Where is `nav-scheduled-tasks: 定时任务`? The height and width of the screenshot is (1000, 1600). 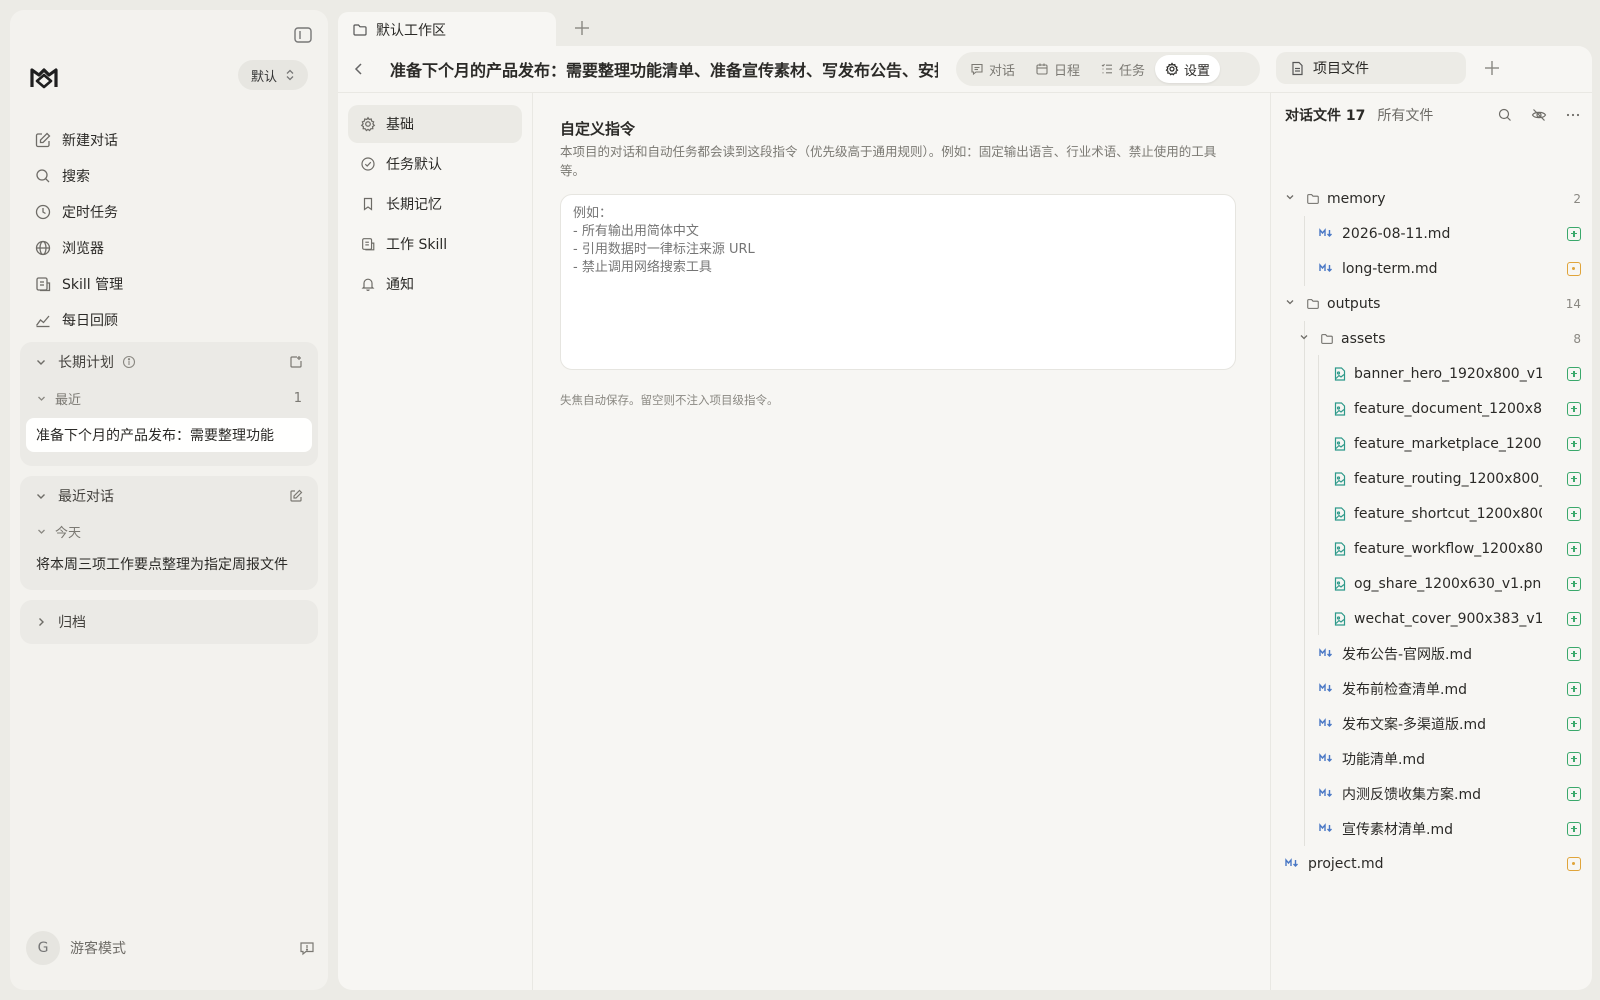
nav-scheduled-tasks: 定时任务 is located at coordinates (172, 212).